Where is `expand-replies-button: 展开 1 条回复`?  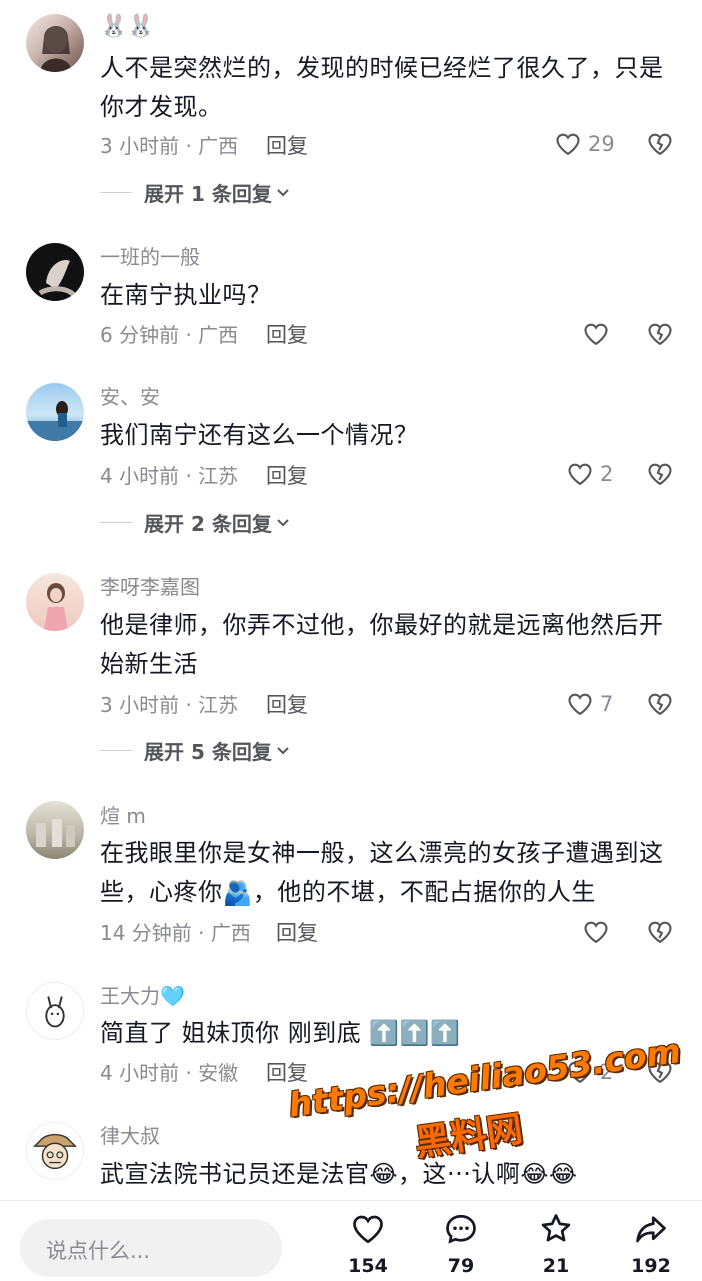
expand-replies-button: 展开 1 条回复 is located at coordinates (195, 192).